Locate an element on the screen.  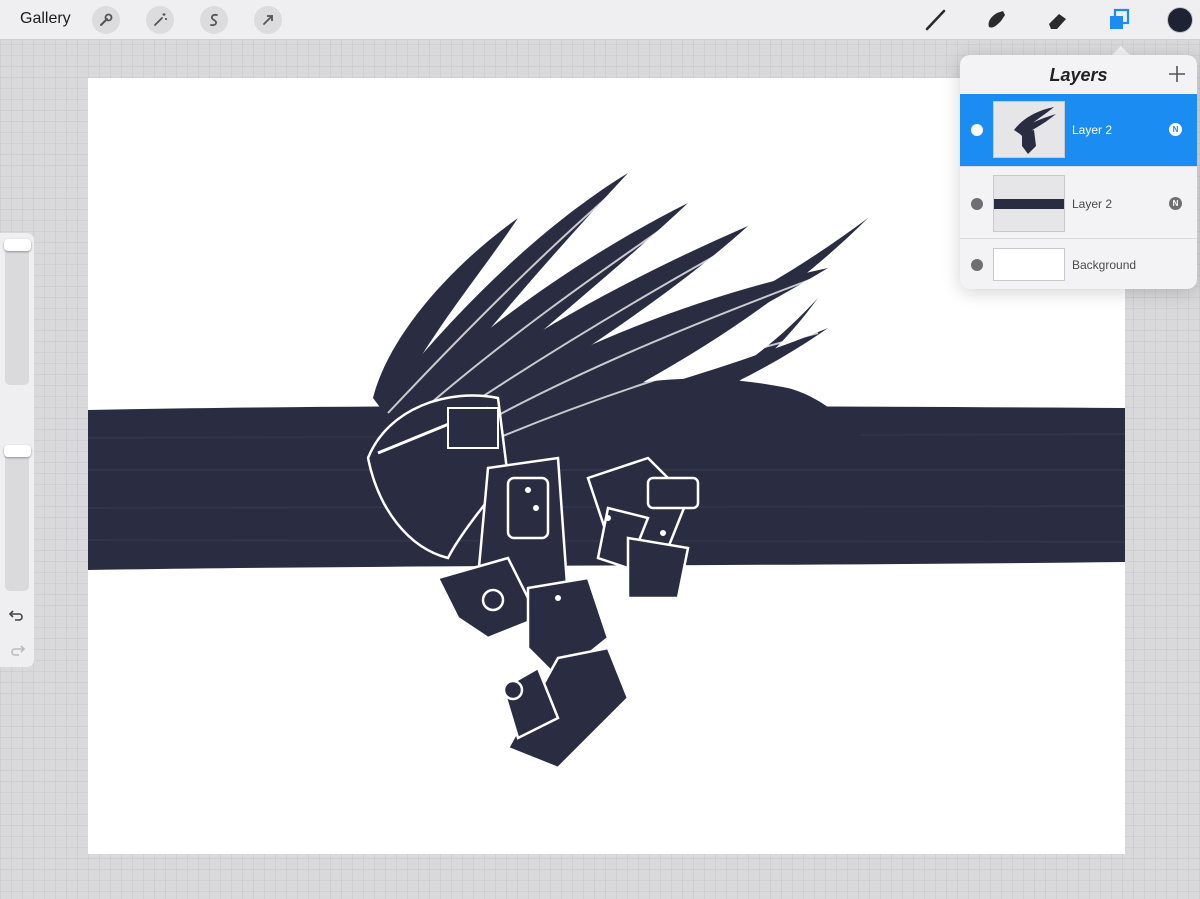
wrench-icon is located at coordinates (106, 20).